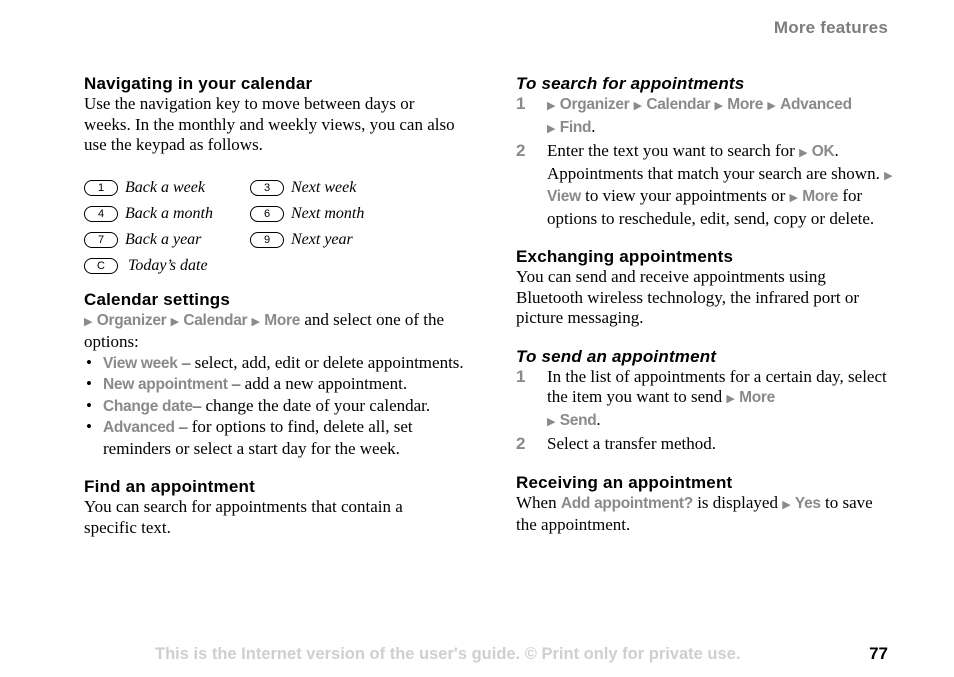 Image resolution: width=954 pixels, height=677 pixels. What do you see at coordinates (816, 104) in the screenshot?
I see `menu-advanced: Advanced` at bounding box center [816, 104].